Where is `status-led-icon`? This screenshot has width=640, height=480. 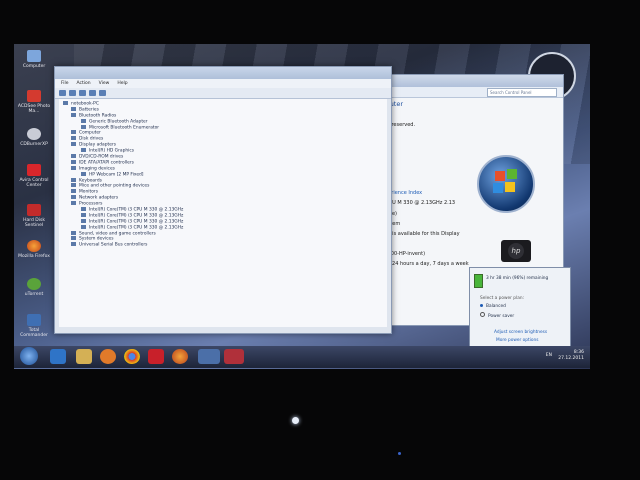
status-led-icon is located at coordinates (399, 453).